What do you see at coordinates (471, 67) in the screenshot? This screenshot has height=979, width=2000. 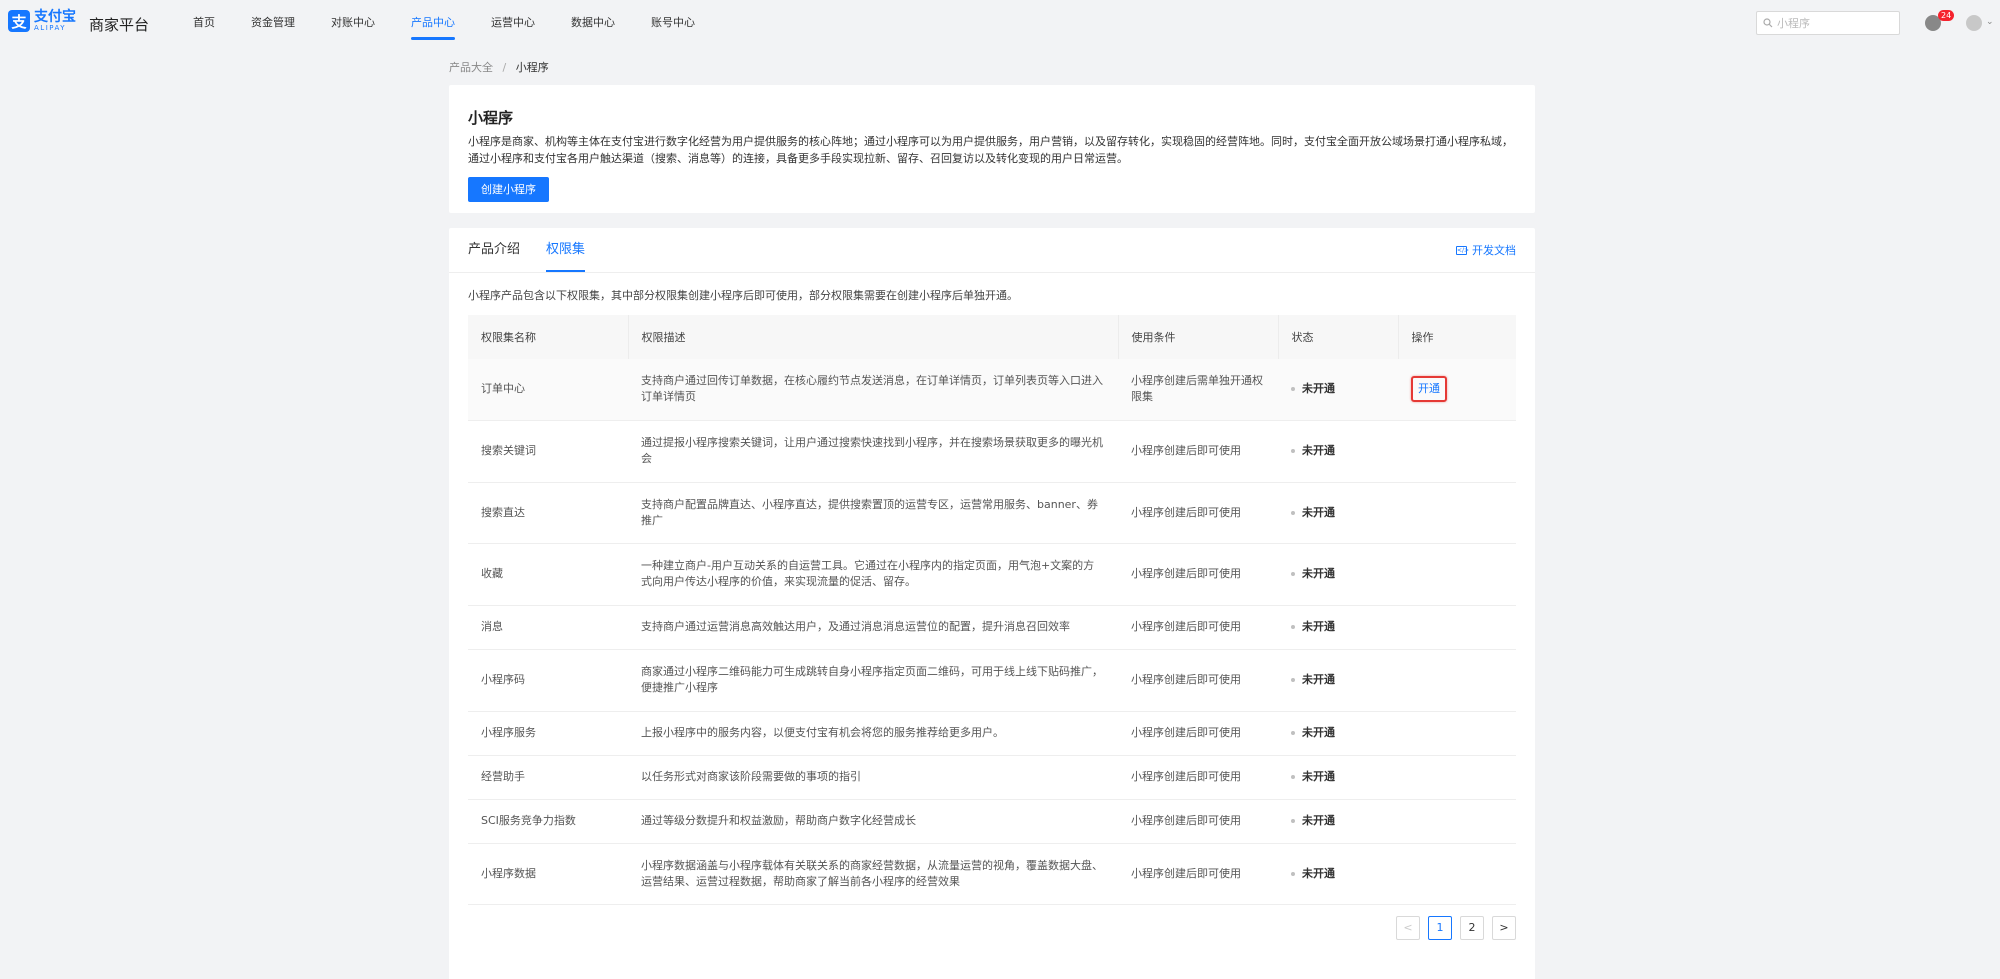 I see `breadcrumb-parent: 产品大全` at bounding box center [471, 67].